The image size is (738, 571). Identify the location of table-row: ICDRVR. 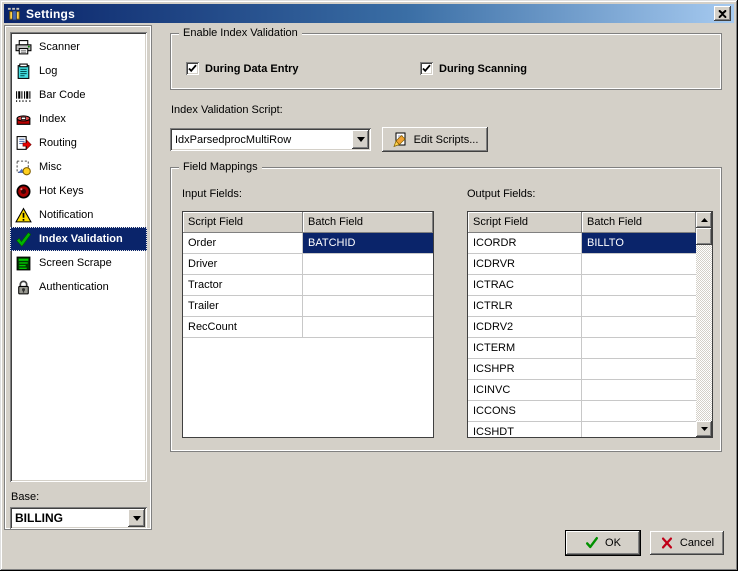
(590, 264).